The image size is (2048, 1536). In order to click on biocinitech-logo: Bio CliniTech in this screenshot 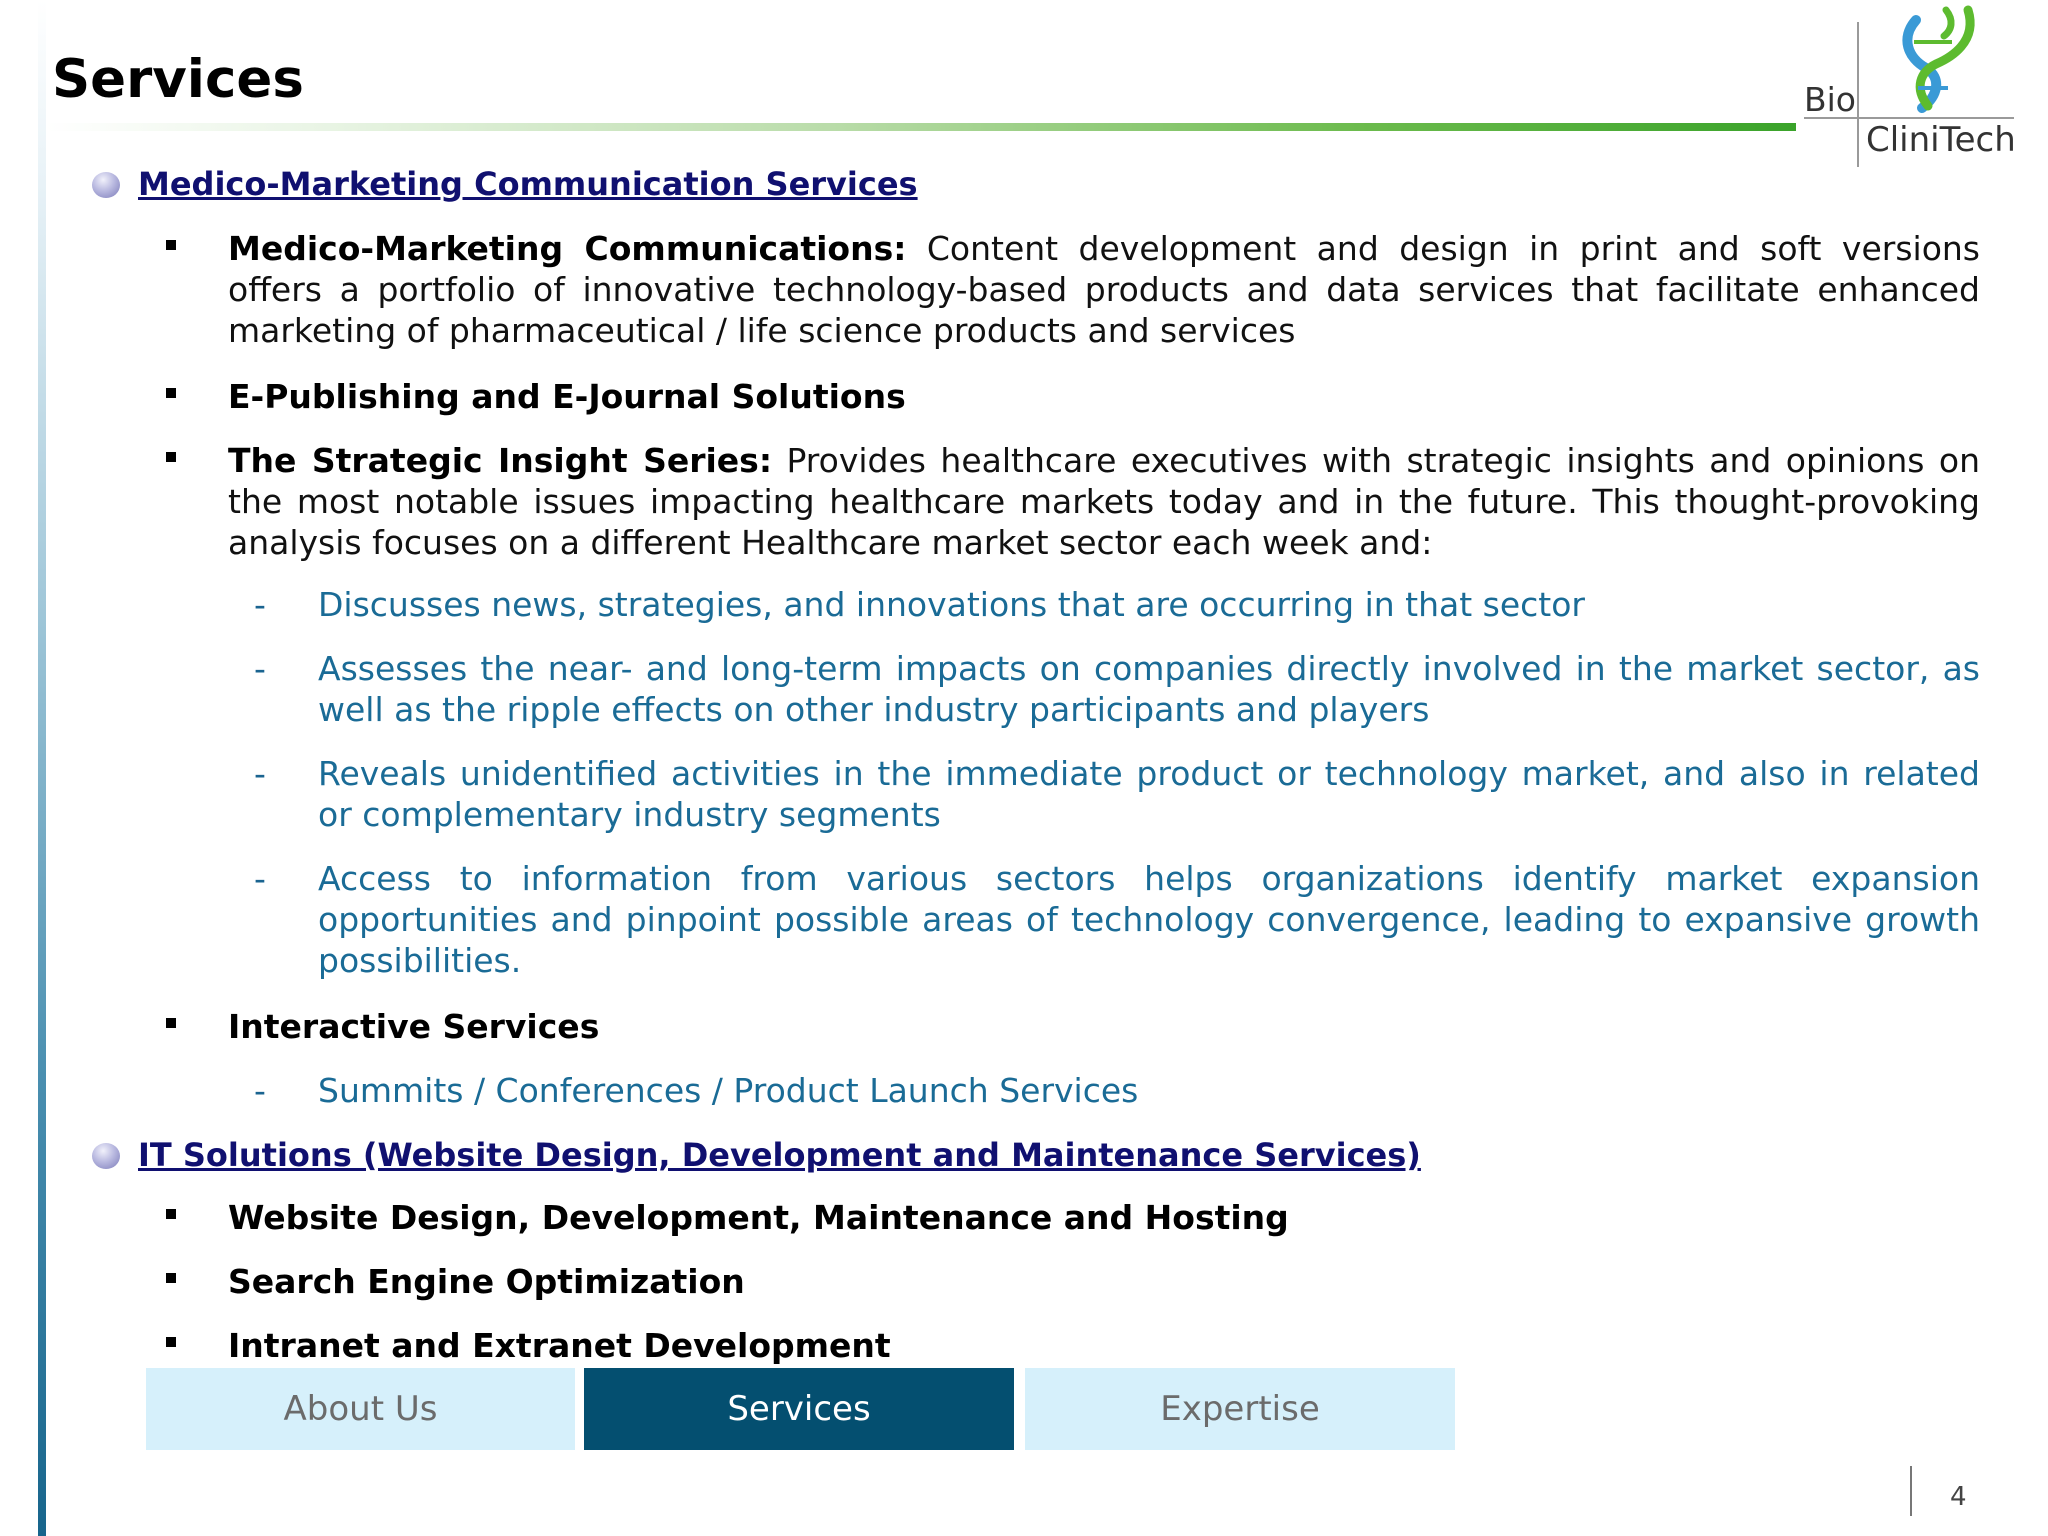, I will do `click(1924, 87)`.